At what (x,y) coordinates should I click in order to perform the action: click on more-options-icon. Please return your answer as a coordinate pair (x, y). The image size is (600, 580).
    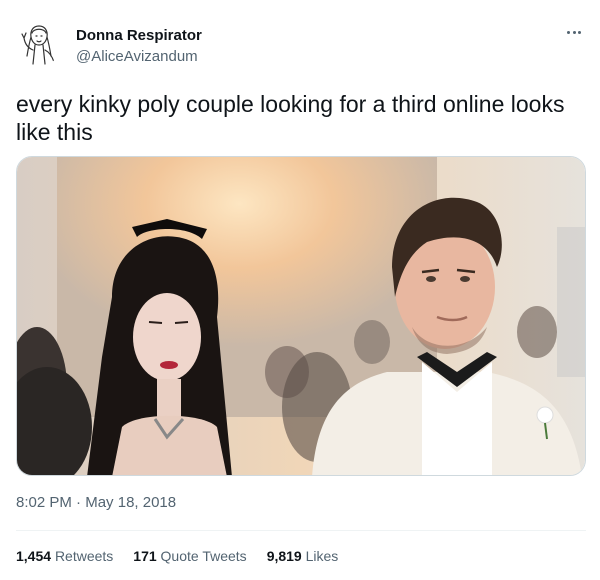
    Looking at the image, I should click on (574, 32).